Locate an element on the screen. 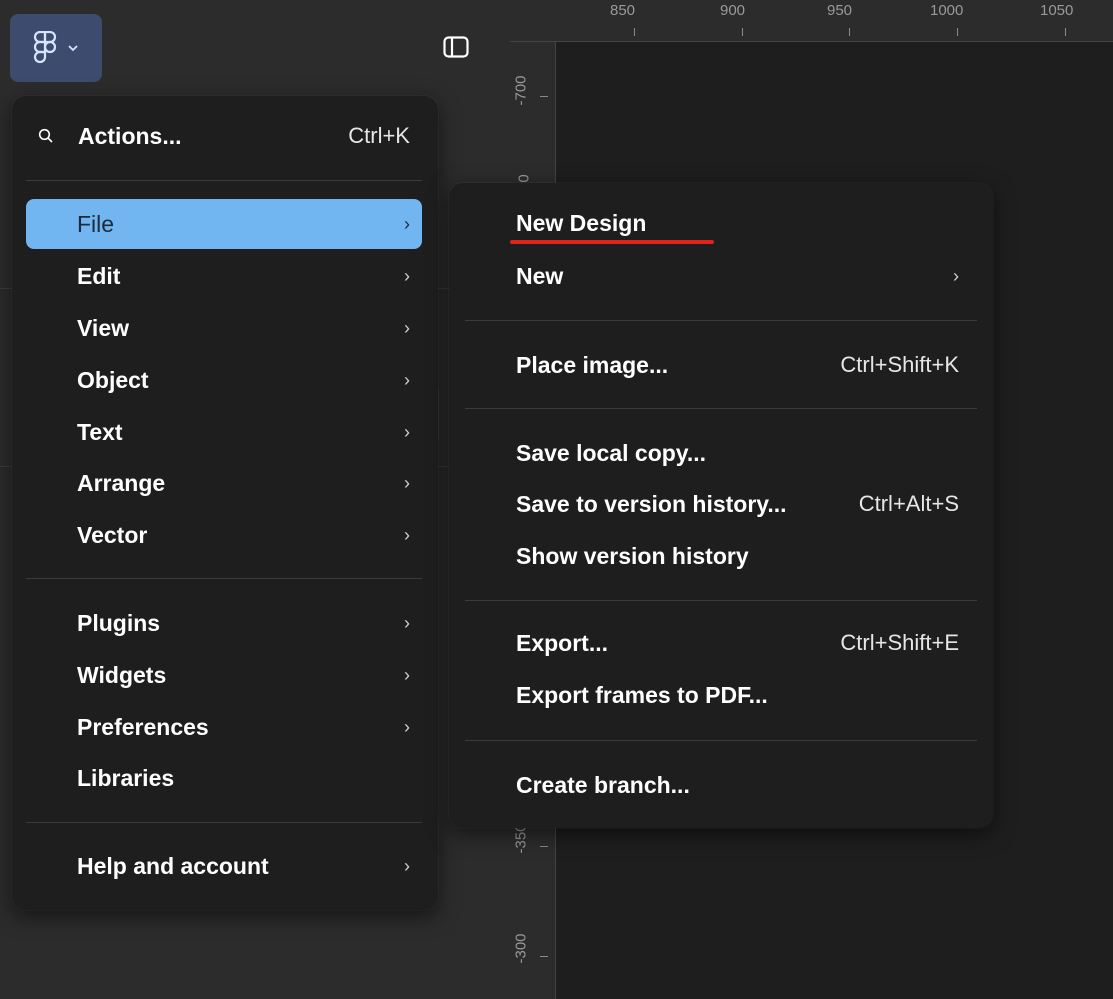  ruler-label: -300 is located at coordinates (521, 948).